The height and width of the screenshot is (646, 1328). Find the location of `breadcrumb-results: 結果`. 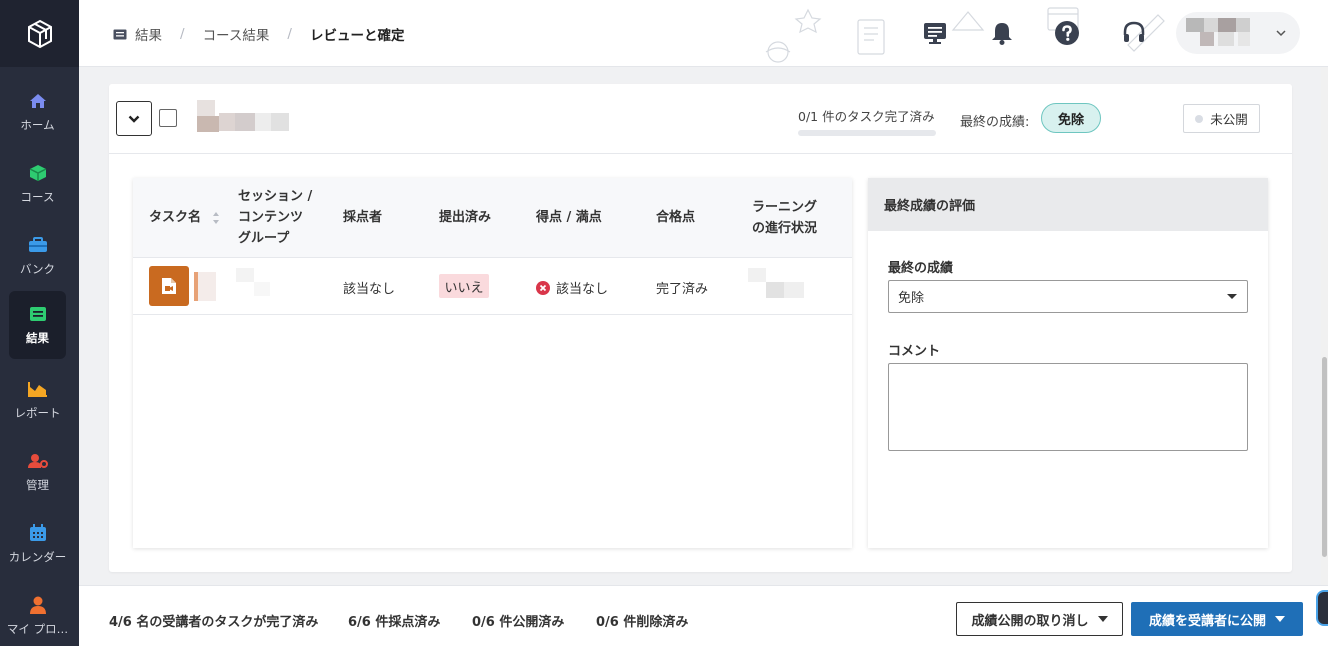

breadcrumb-results: 結果 is located at coordinates (148, 34).